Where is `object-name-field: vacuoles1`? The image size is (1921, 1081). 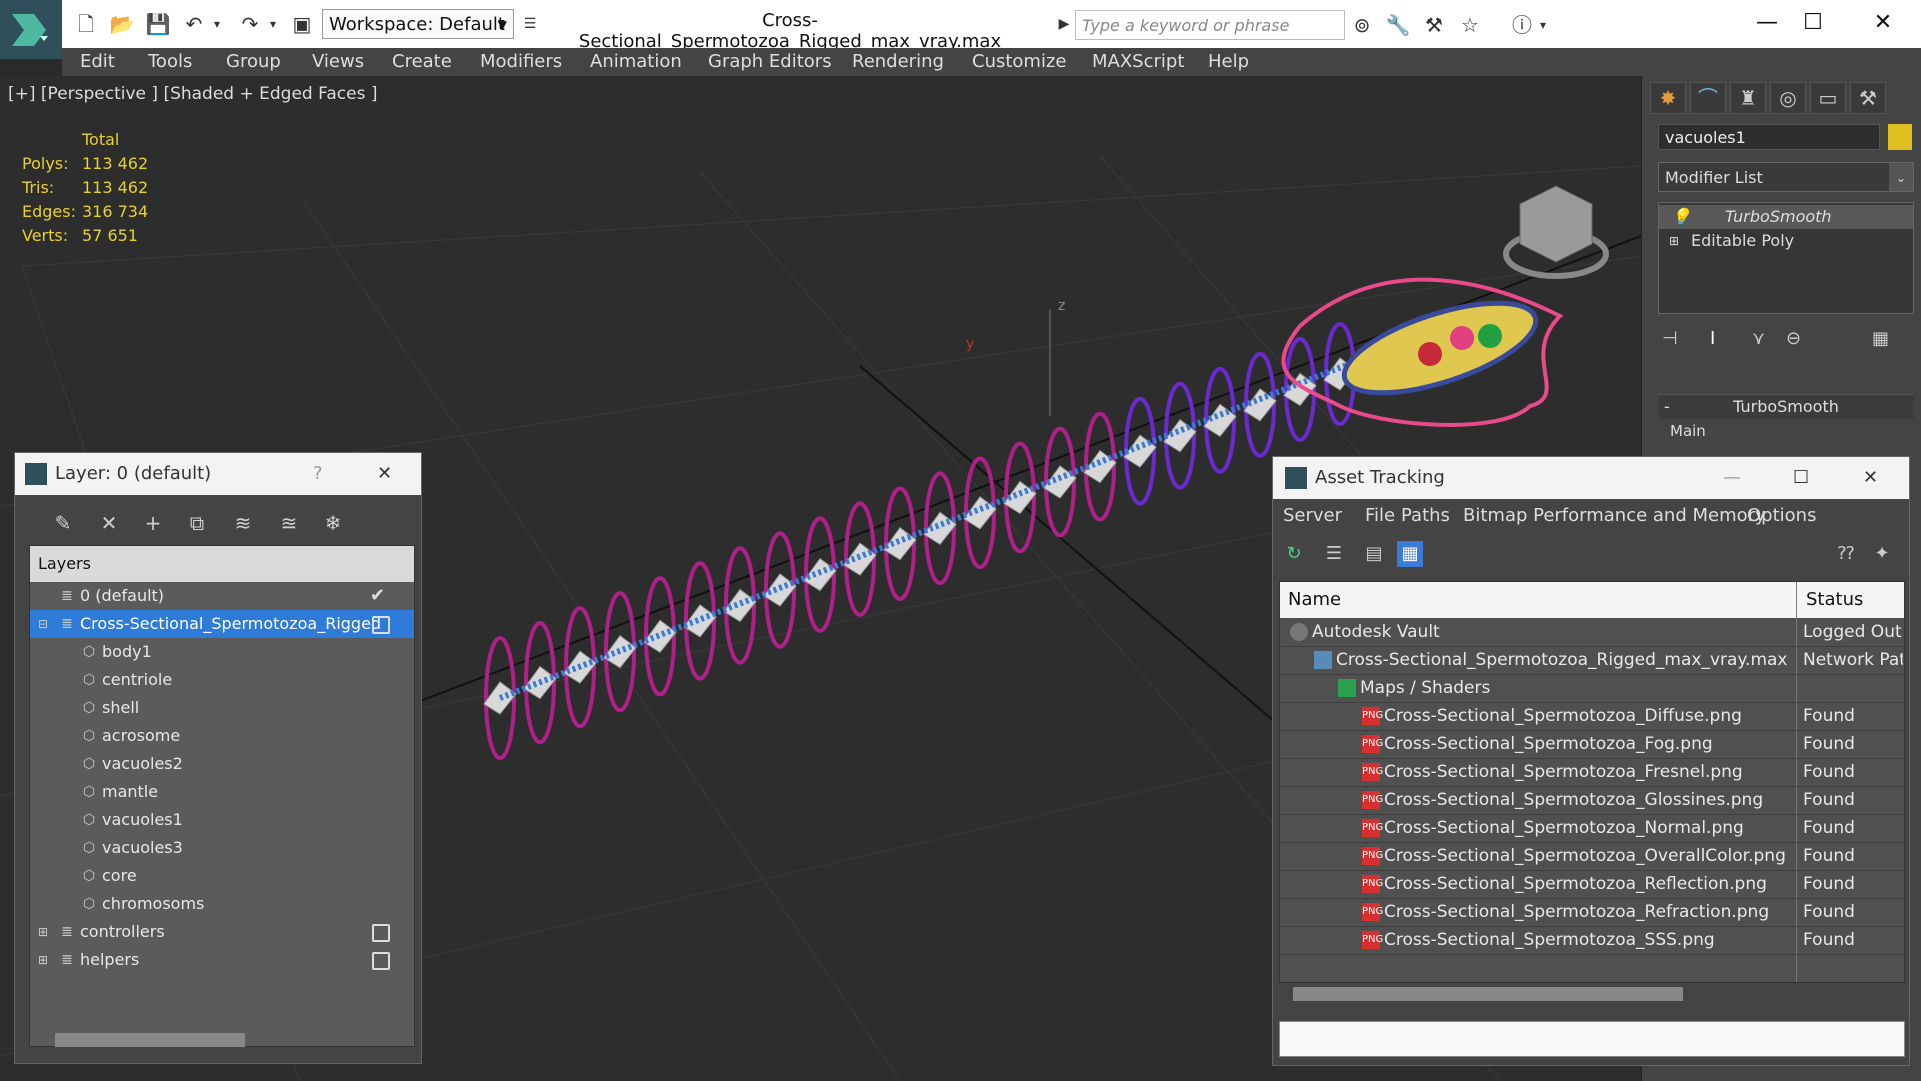
object-name-field: vacuoles1 is located at coordinates (1769, 137).